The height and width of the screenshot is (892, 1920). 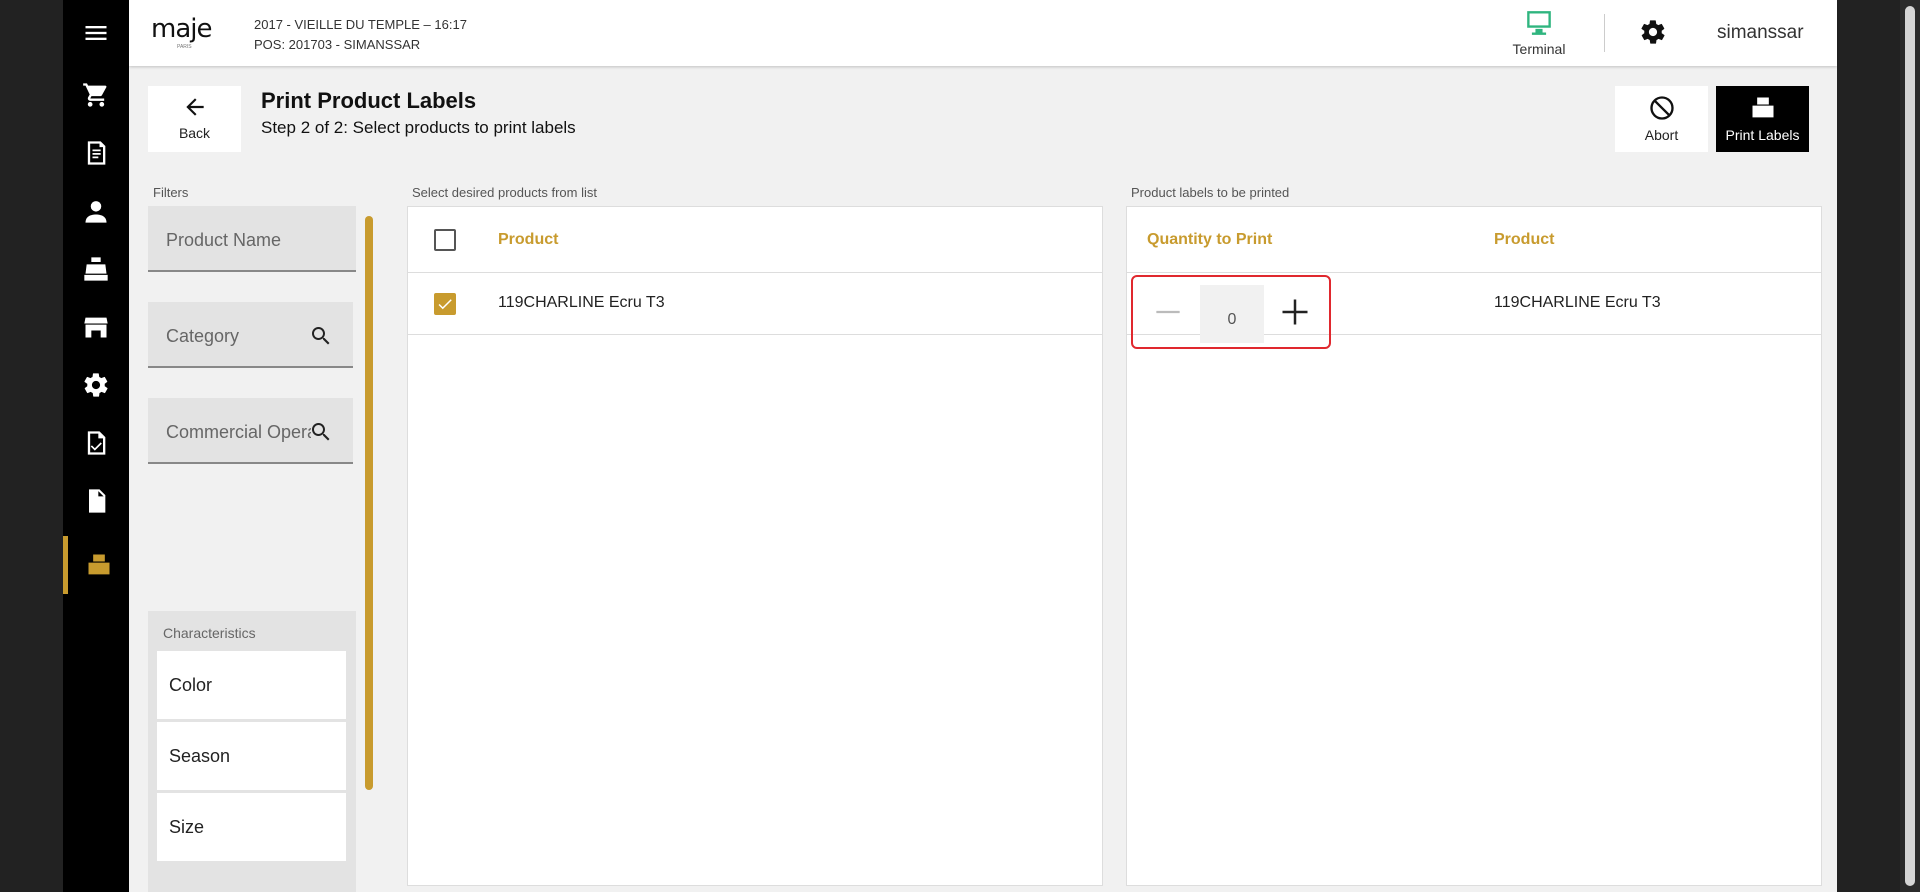 What do you see at coordinates (1762, 119) in the screenshot?
I see `print-labels-button: Print Labels` at bounding box center [1762, 119].